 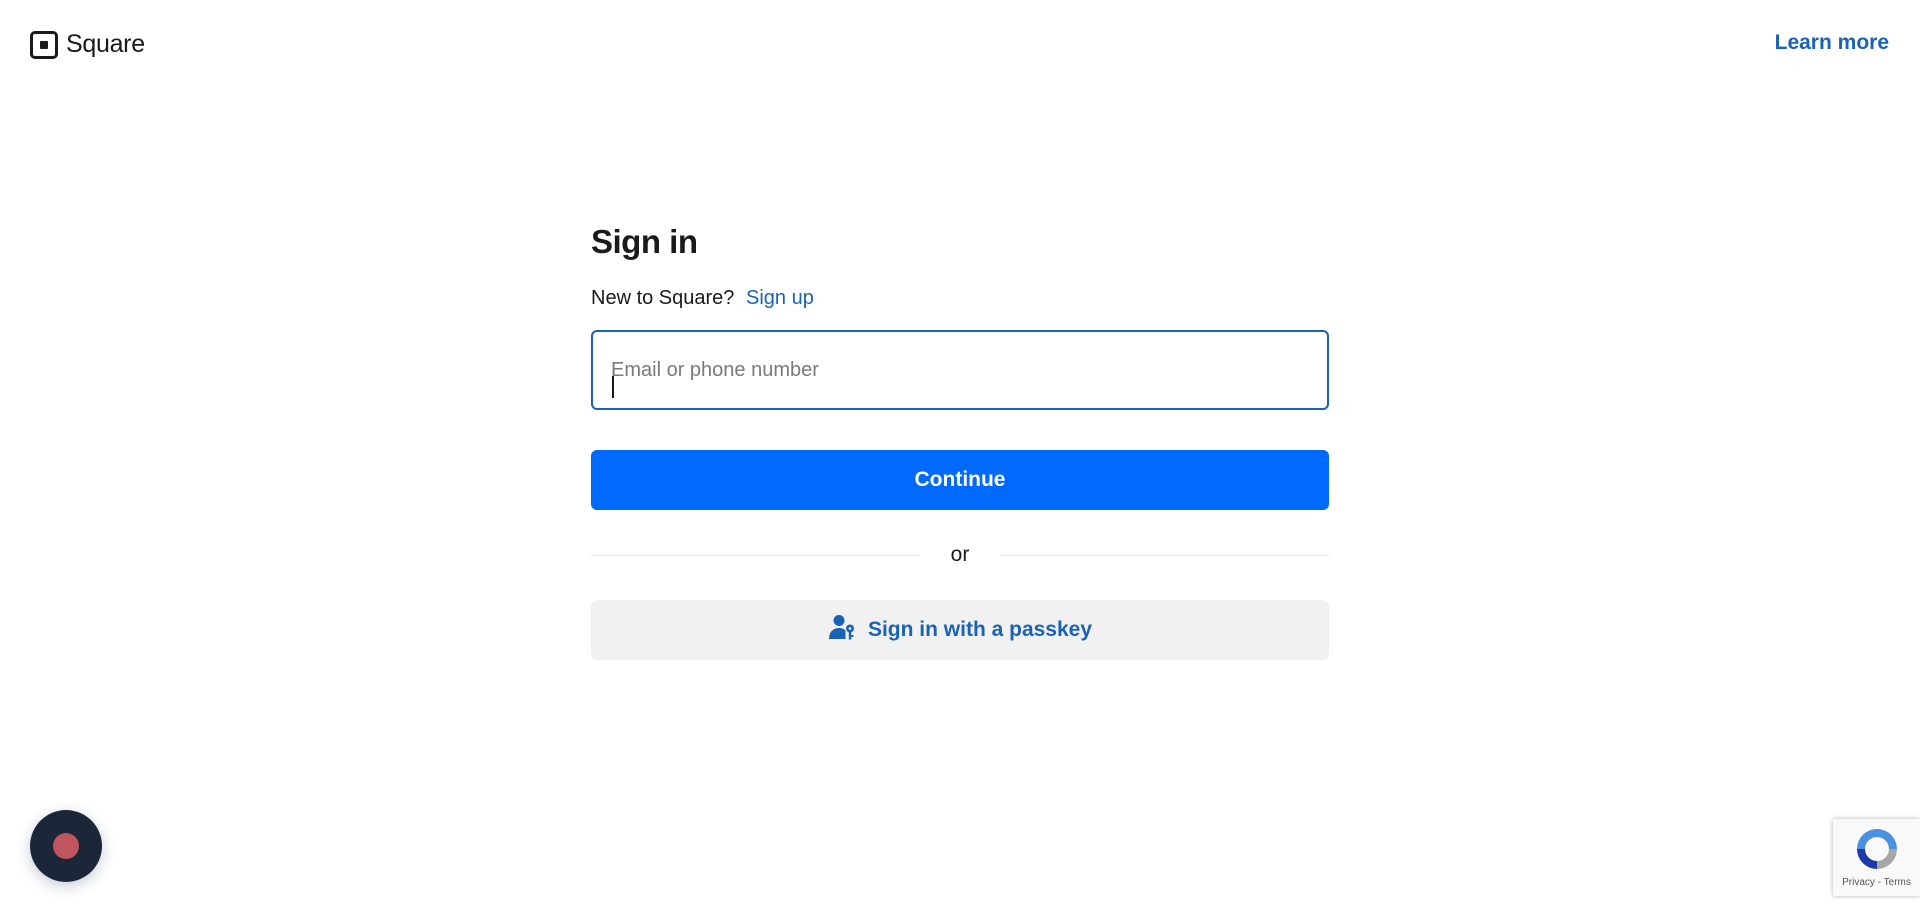 What do you see at coordinates (960, 298) in the screenshot?
I see `signup-prompt: New to Square? Sign up` at bounding box center [960, 298].